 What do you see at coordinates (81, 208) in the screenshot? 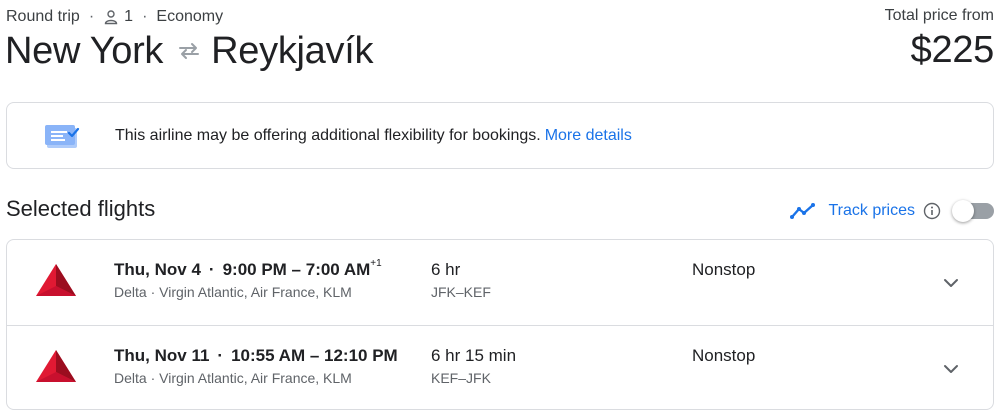
I see `selected-flights-heading: Selected flights` at bounding box center [81, 208].